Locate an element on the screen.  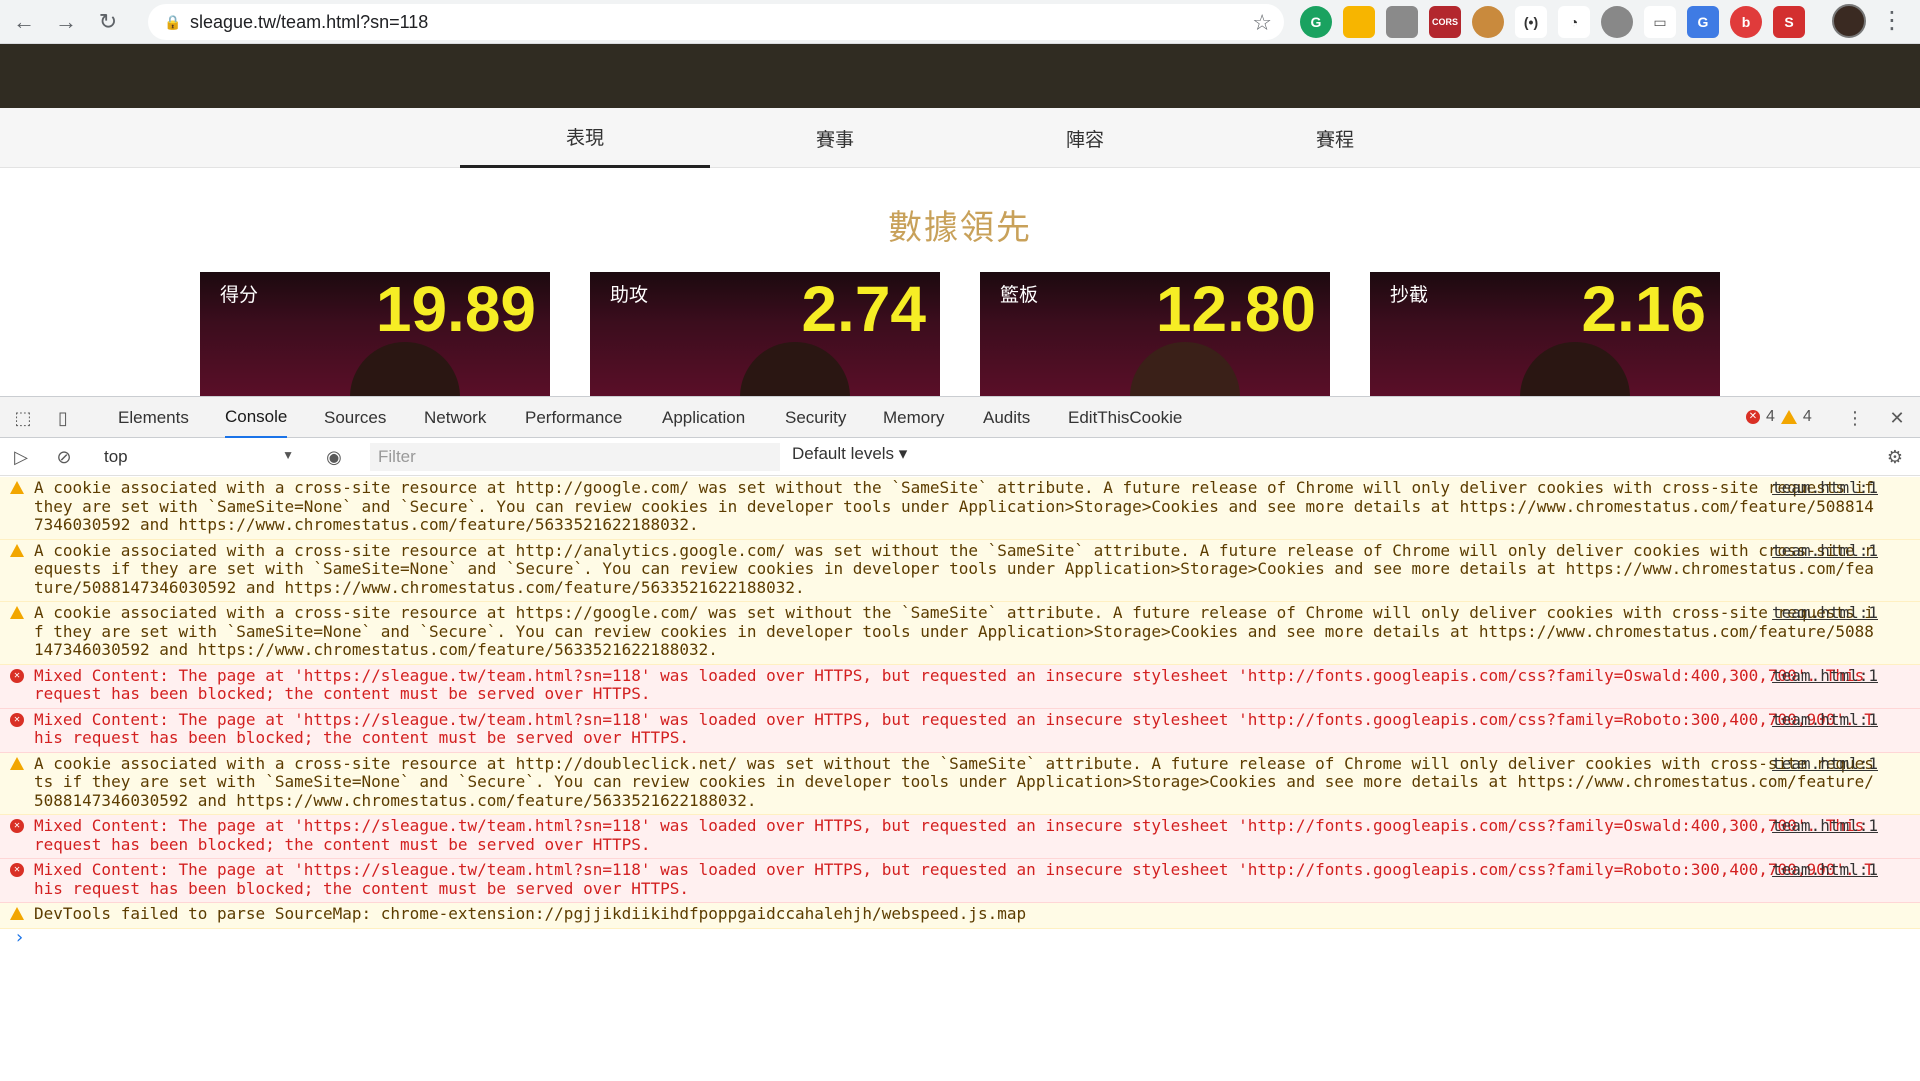
stat-label: 助攻 is located at coordinates (629, 295).